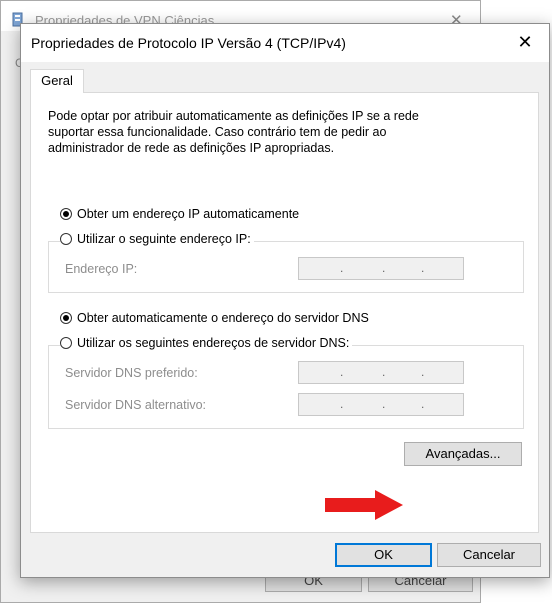  I want to click on tab-geral: Geral, so click(57, 81).